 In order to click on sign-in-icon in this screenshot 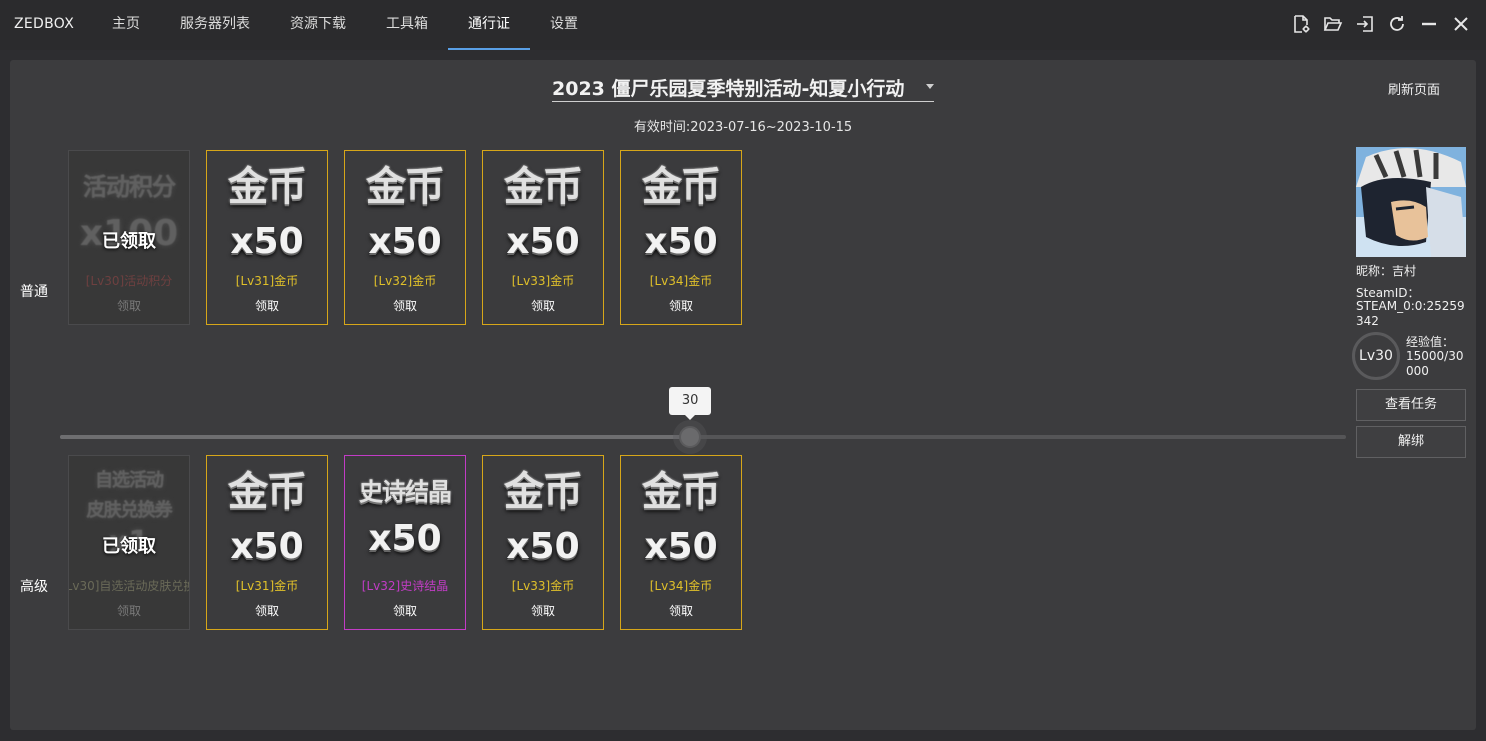, I will do `click(1365, 24)`.